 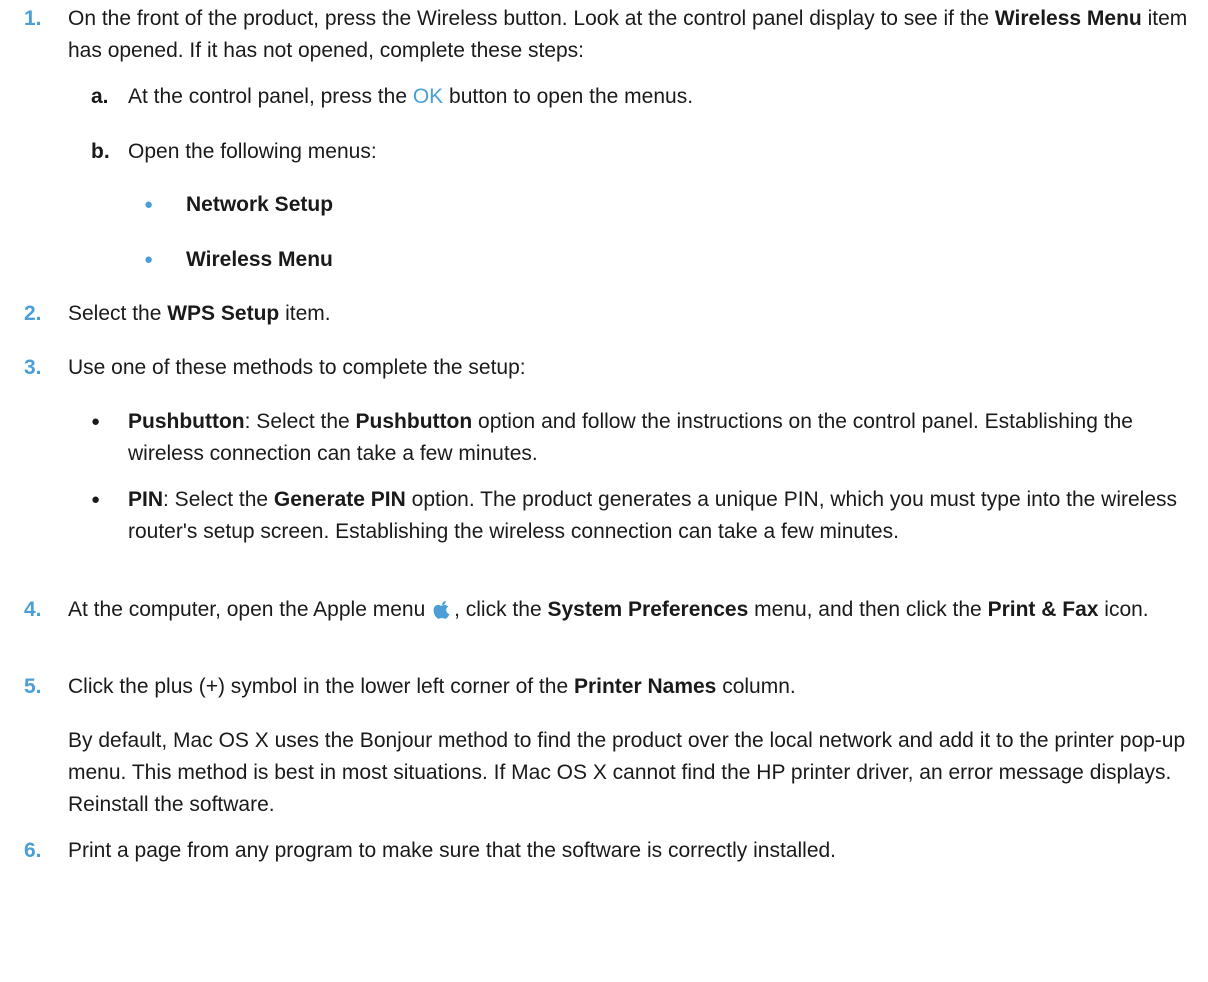 What do you see at coordinates (33, 18) in the screenshot?
I see `step-number: 1.` at bounding box center [33, 18].